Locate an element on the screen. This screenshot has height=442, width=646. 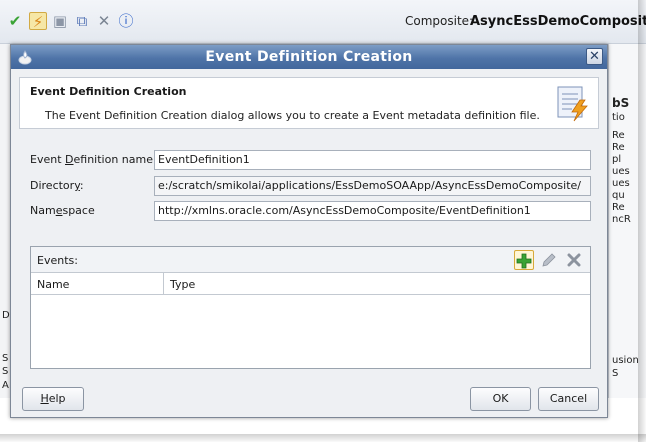
help-button: Help is located at coordinates (53, 399).